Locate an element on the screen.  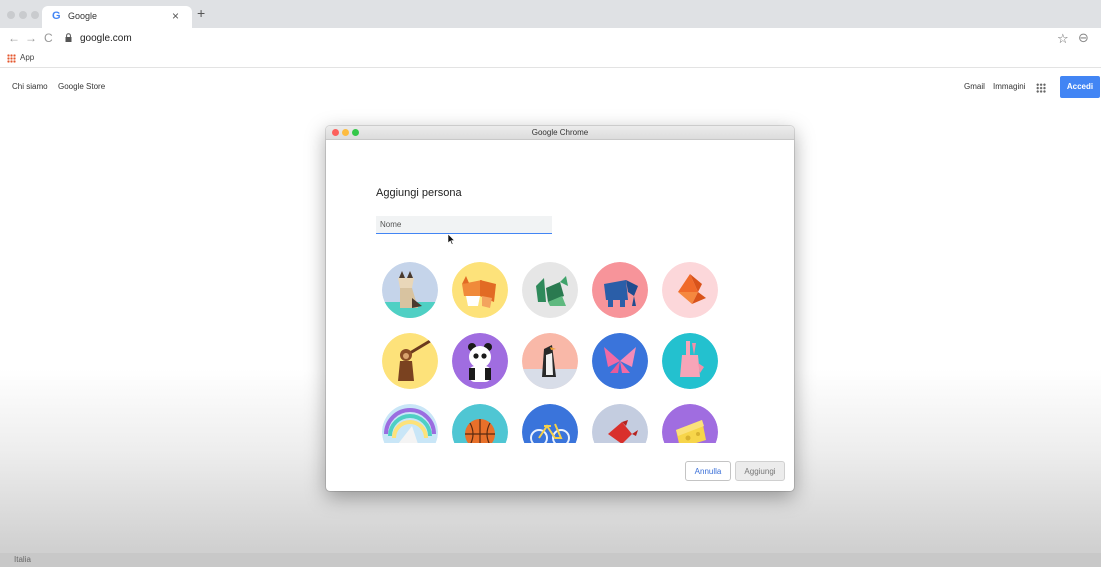
window-zoom-dot is located at coordinates (35, 15).